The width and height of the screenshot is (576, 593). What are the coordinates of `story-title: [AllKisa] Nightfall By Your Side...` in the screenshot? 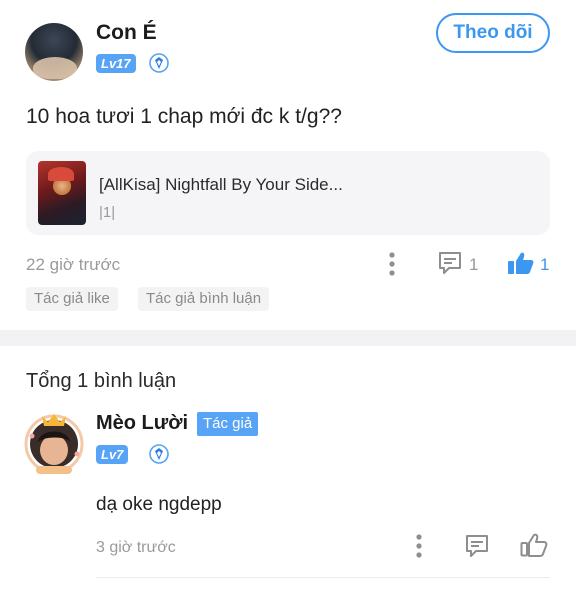 It's located at (221, 184).